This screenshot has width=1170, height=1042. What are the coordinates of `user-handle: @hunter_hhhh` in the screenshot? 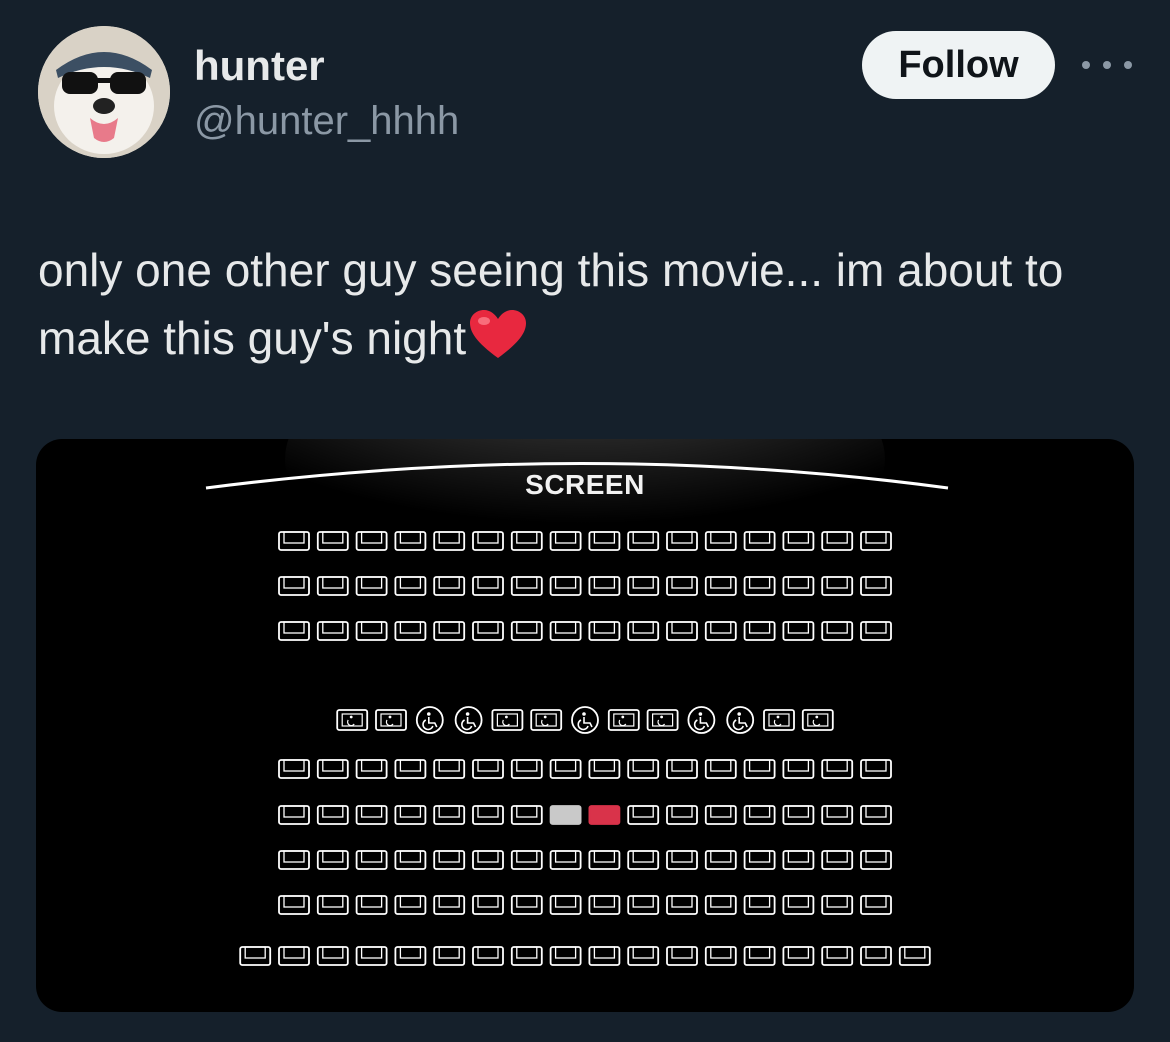 It's located at (326, 121).